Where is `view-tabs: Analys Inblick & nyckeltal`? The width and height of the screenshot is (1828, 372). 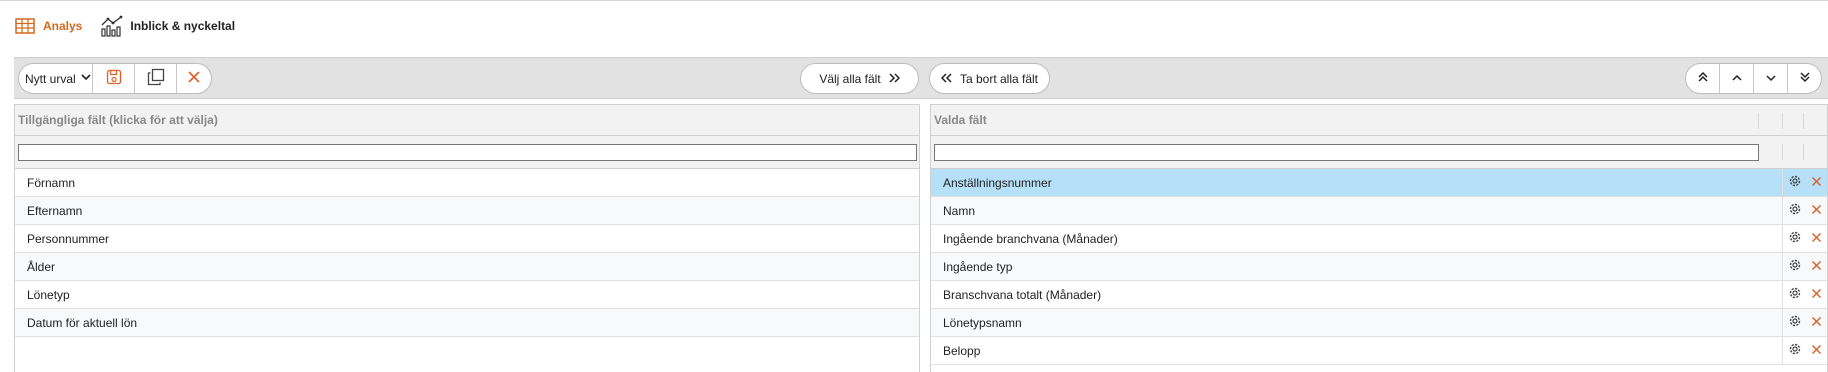
view-tabs: Analys Inblick & nyckeltal is located at coordinates (133, 26).